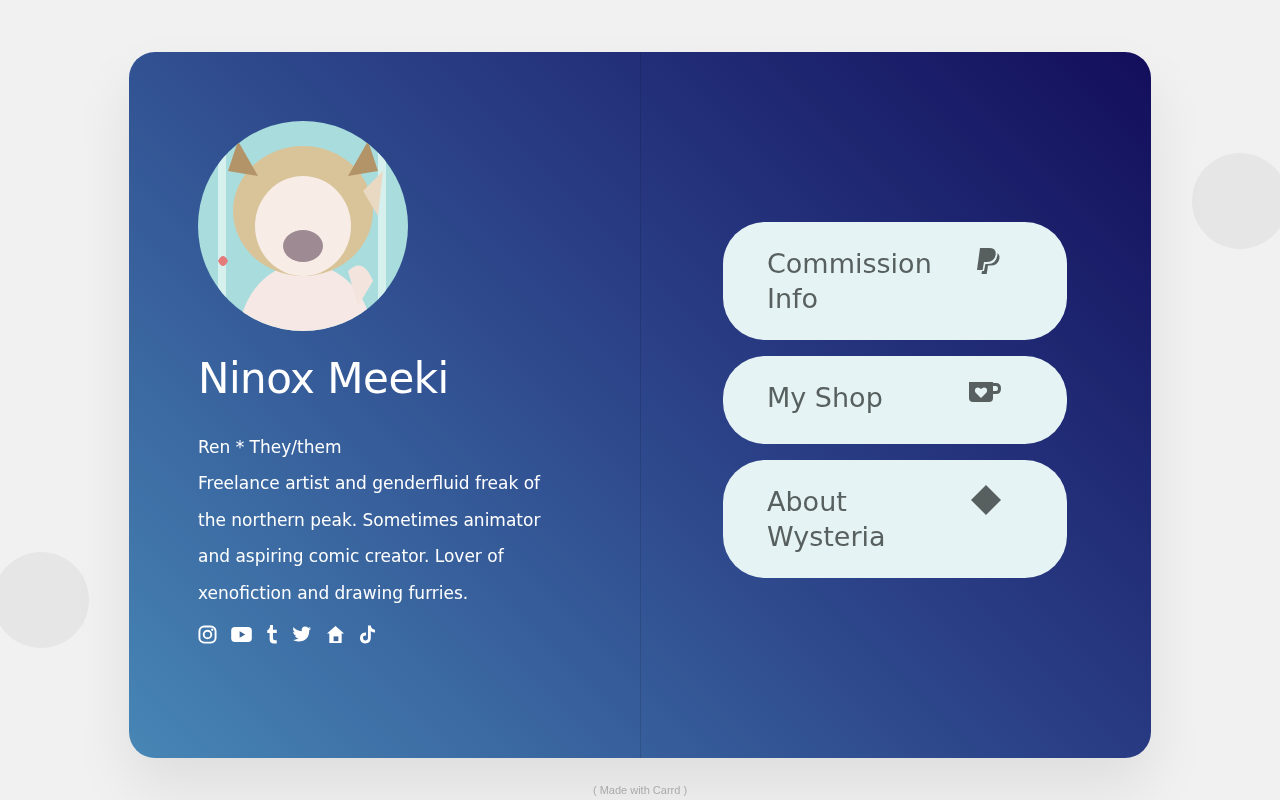  Describe the element at coordinates (207, 634) in the screenshot. I see `instagram-icon` at that location.